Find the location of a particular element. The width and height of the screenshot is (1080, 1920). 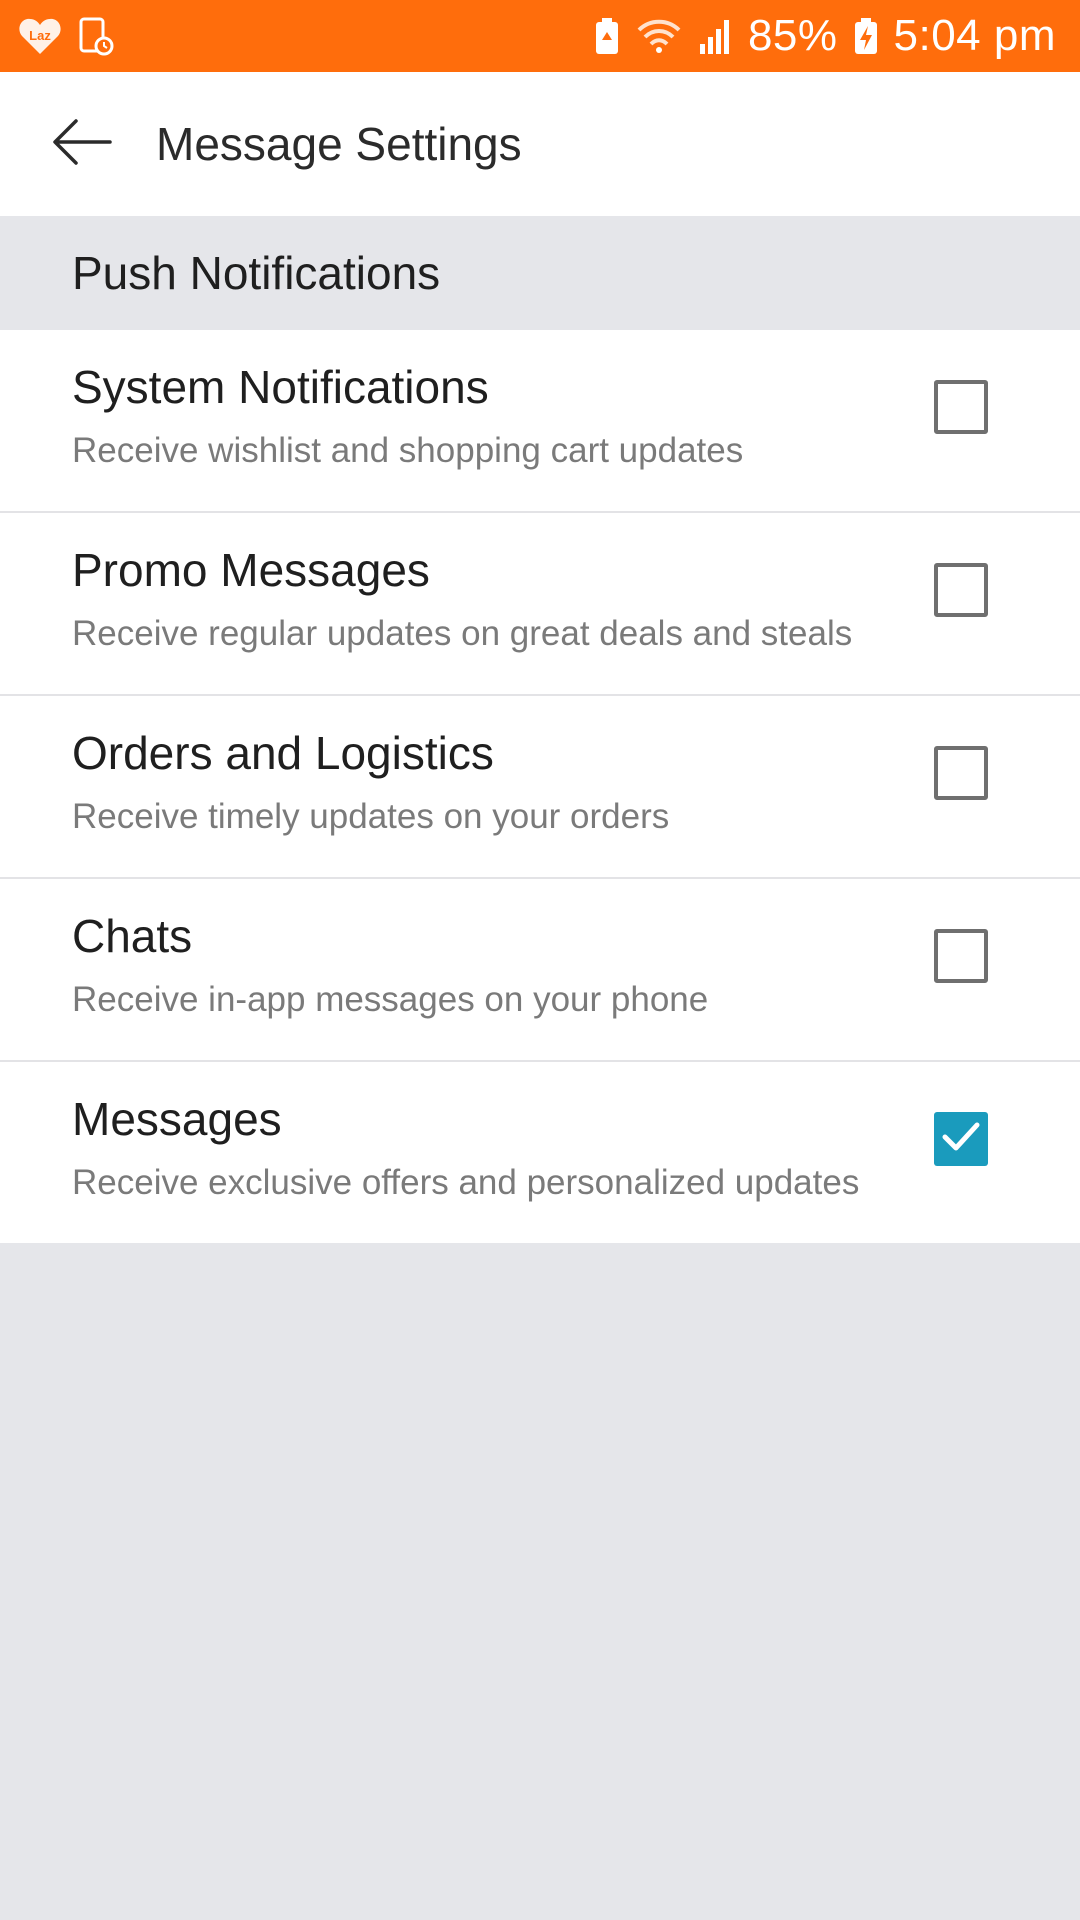

setting-subtitle: Receive timely updates on your orders is located at coordinates (371, 816).